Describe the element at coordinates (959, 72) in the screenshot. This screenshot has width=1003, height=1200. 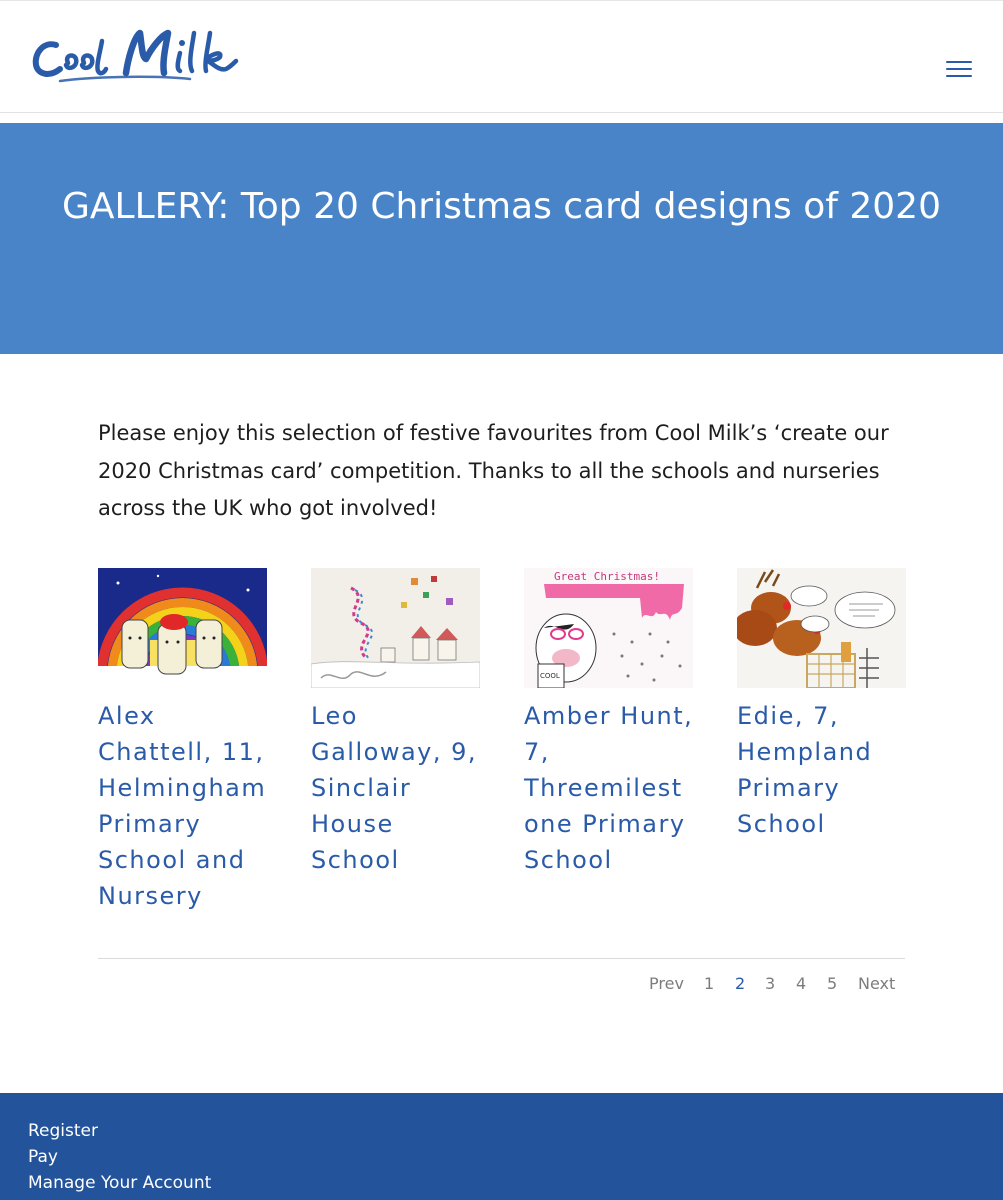
I see `hamburger-menu-icon` at that location.